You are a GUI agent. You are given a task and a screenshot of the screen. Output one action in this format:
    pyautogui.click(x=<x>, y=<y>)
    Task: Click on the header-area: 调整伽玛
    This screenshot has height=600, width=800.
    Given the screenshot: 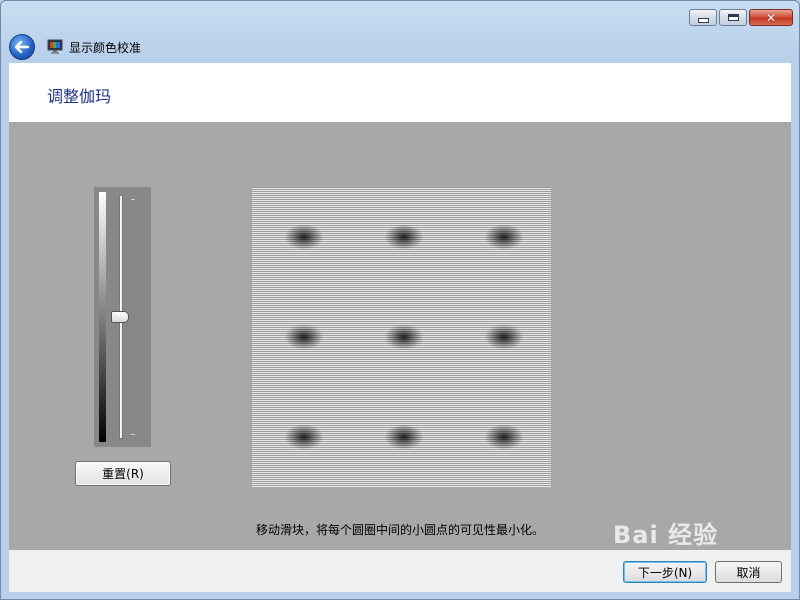 What is the action you would take?
    pyautogui.click(x=400, y=92)
    